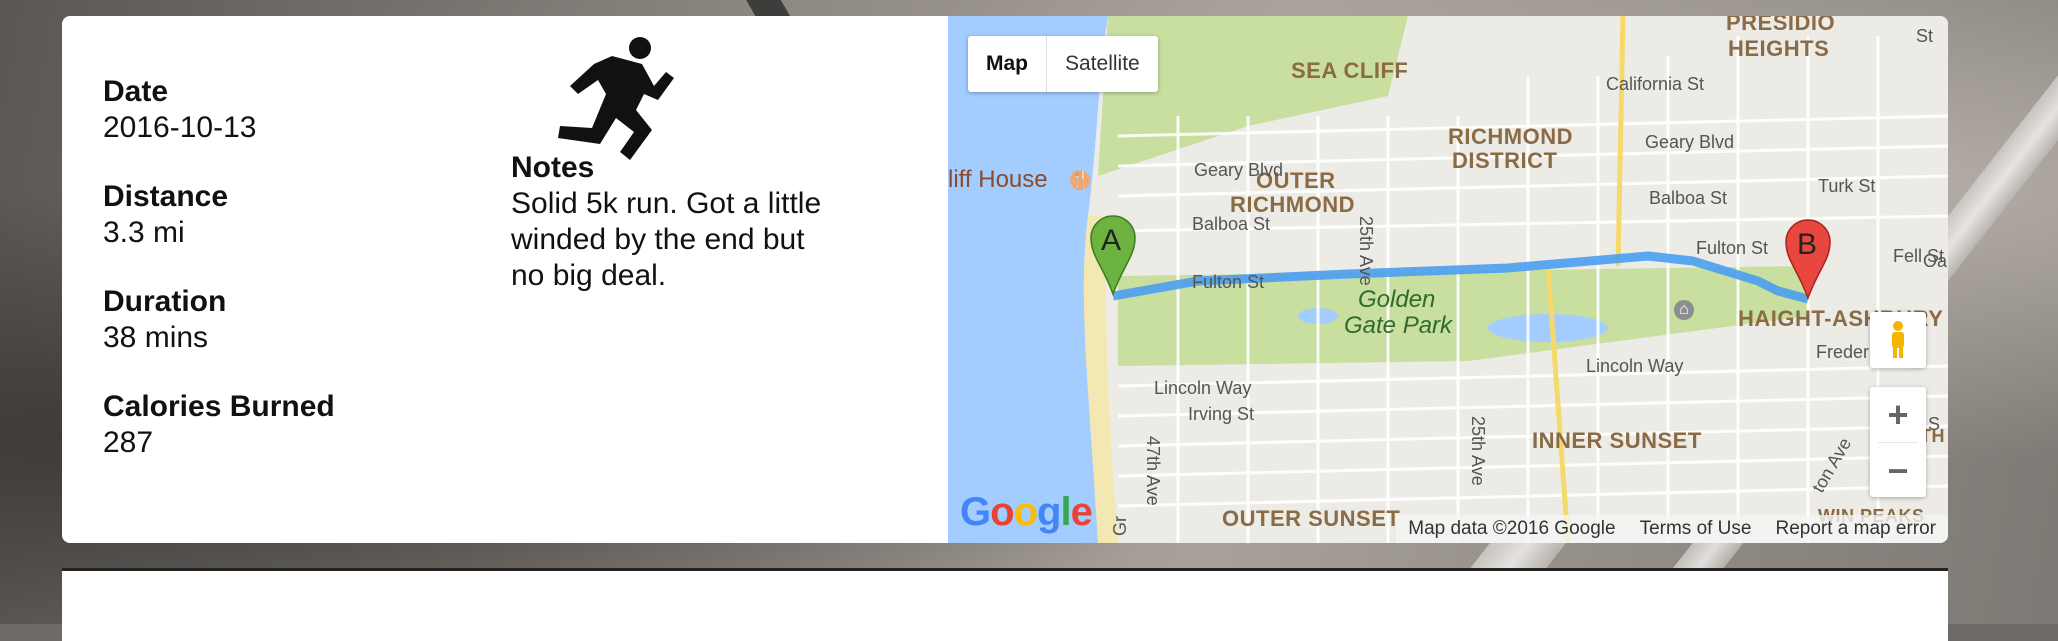 The height and width of the screenshot is (641, 2058). What do you see at coordinates (283, 320) in the screenshot?
I see `stat-duration: Duration 38 mins` at bounding box center [283, 320].